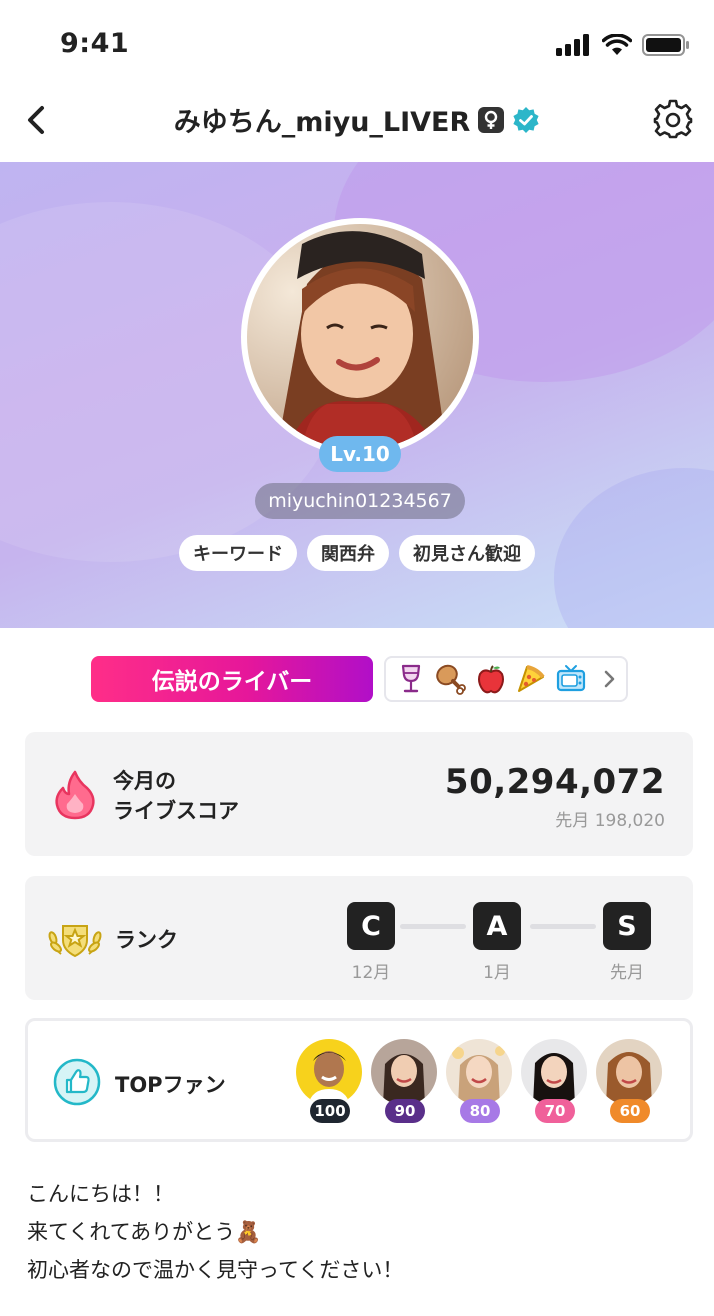 This screenshot has height=1316, width=714. I want to click on status-bar: 9:41, so click(357, 44).